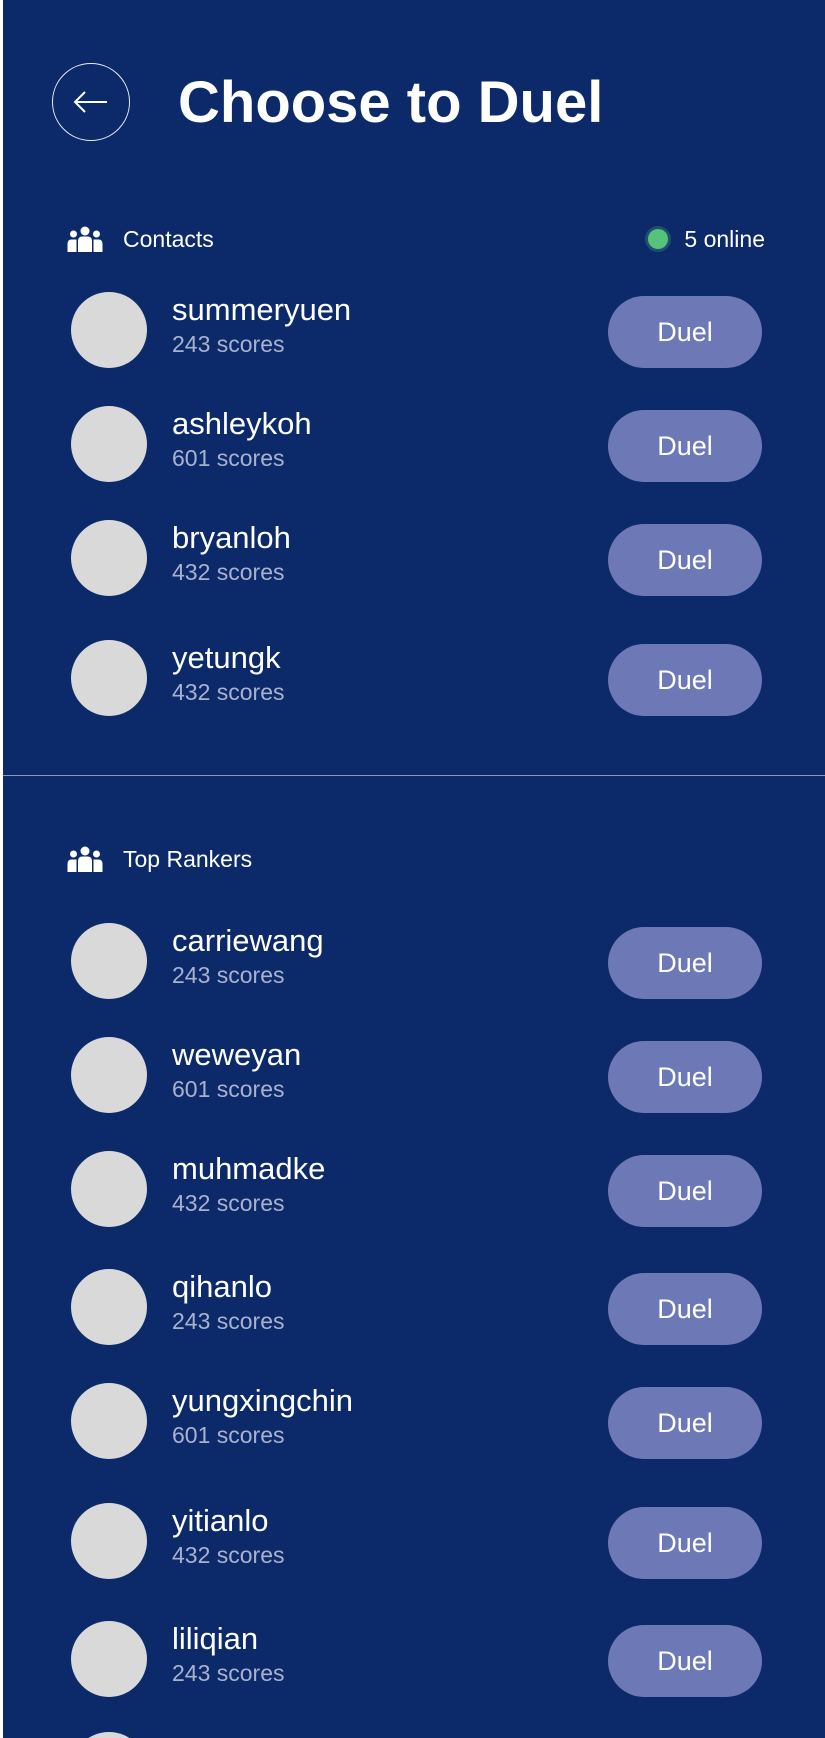  I want to click on back-button, so click(91, 102).